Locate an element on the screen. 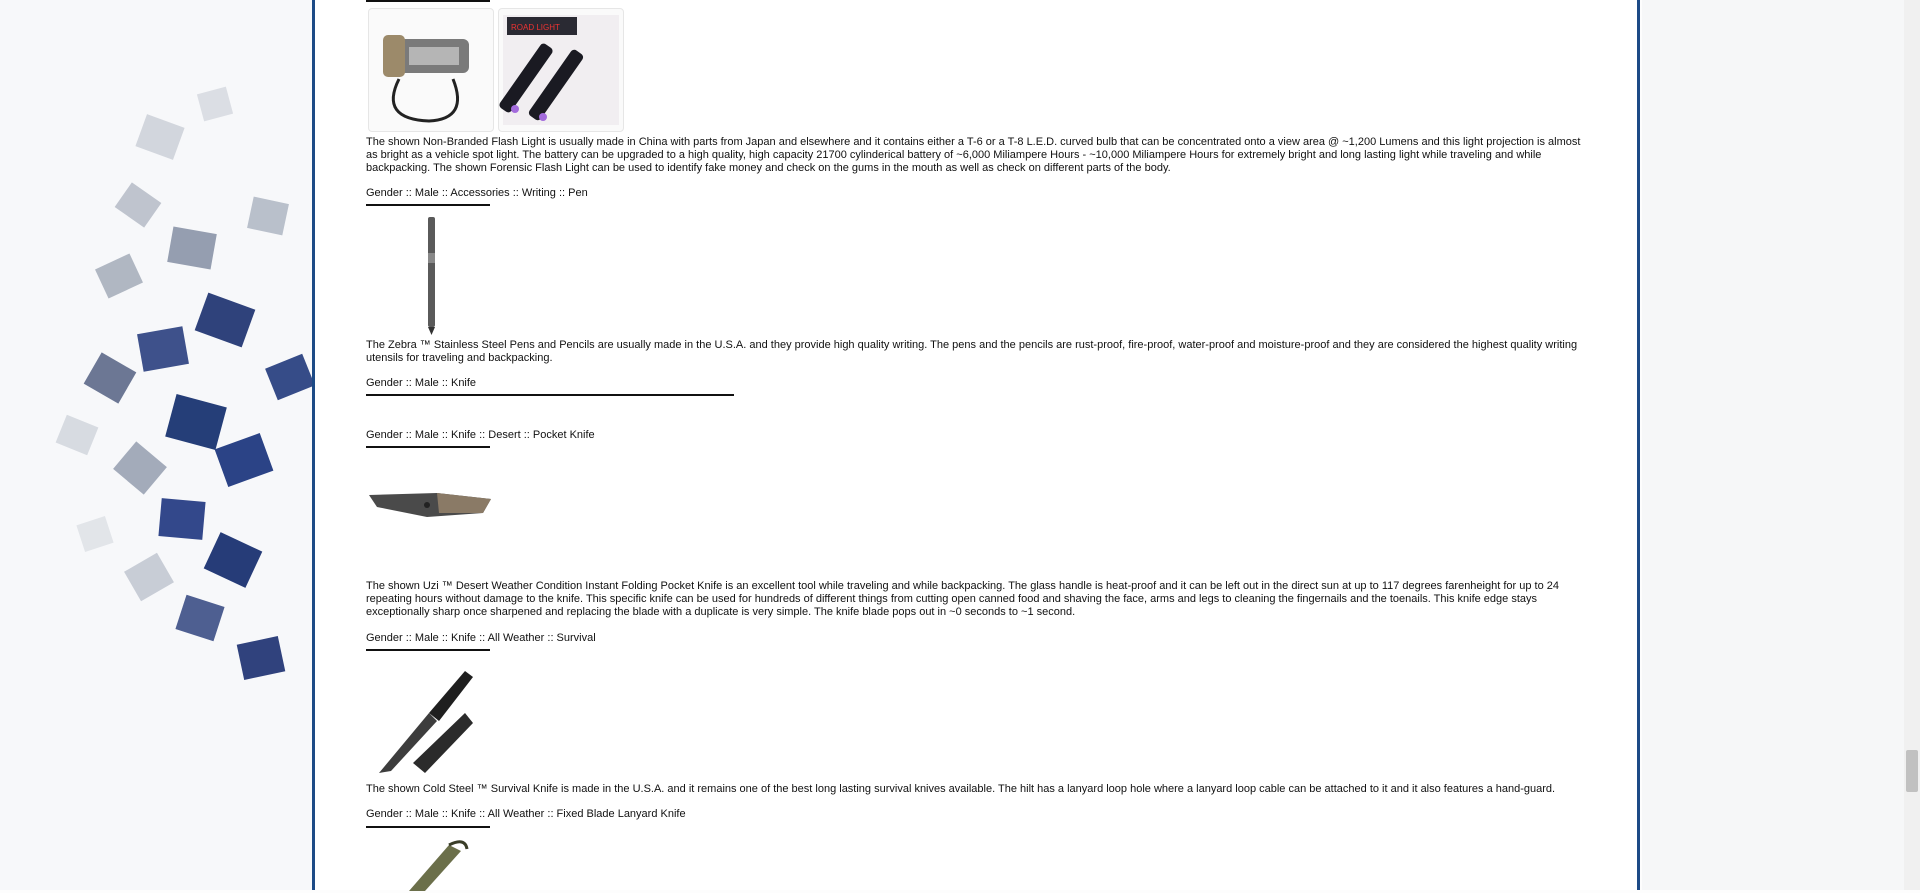 This screenshot has height=893, width=1920. page-scrollbar-thumb is located at coordinates (1912, 771).